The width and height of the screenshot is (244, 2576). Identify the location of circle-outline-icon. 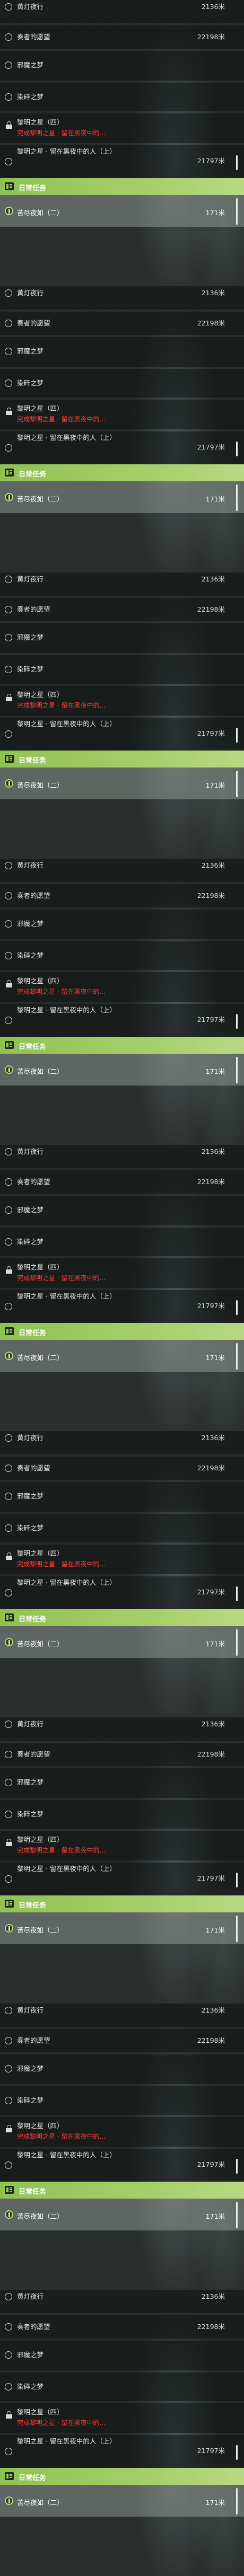
(9, 1724).